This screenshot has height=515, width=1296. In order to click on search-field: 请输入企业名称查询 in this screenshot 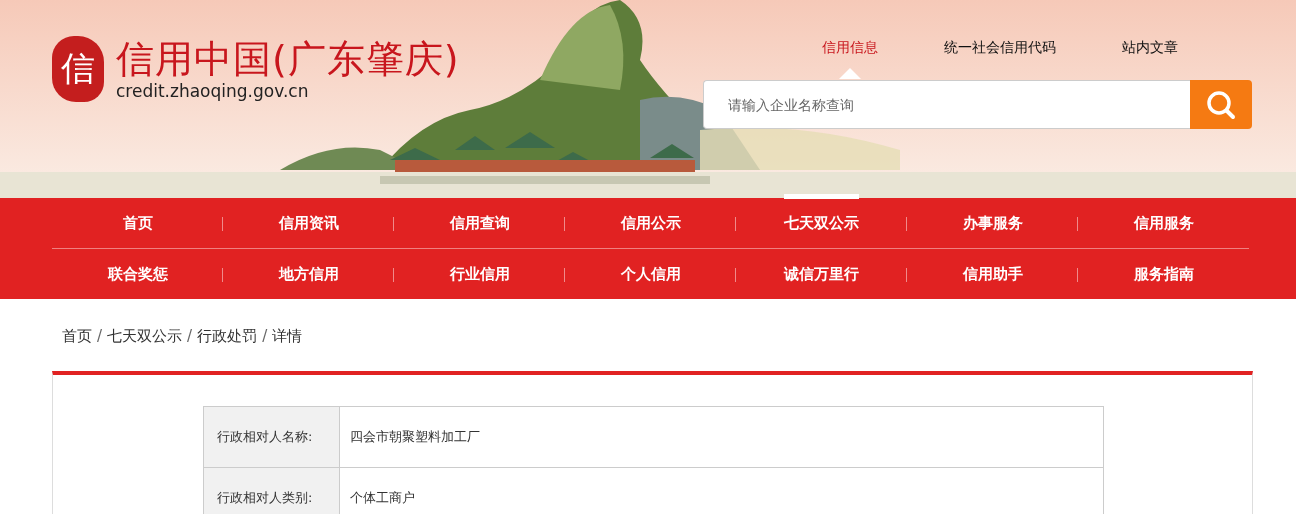, I will do `click(946, 104)`.